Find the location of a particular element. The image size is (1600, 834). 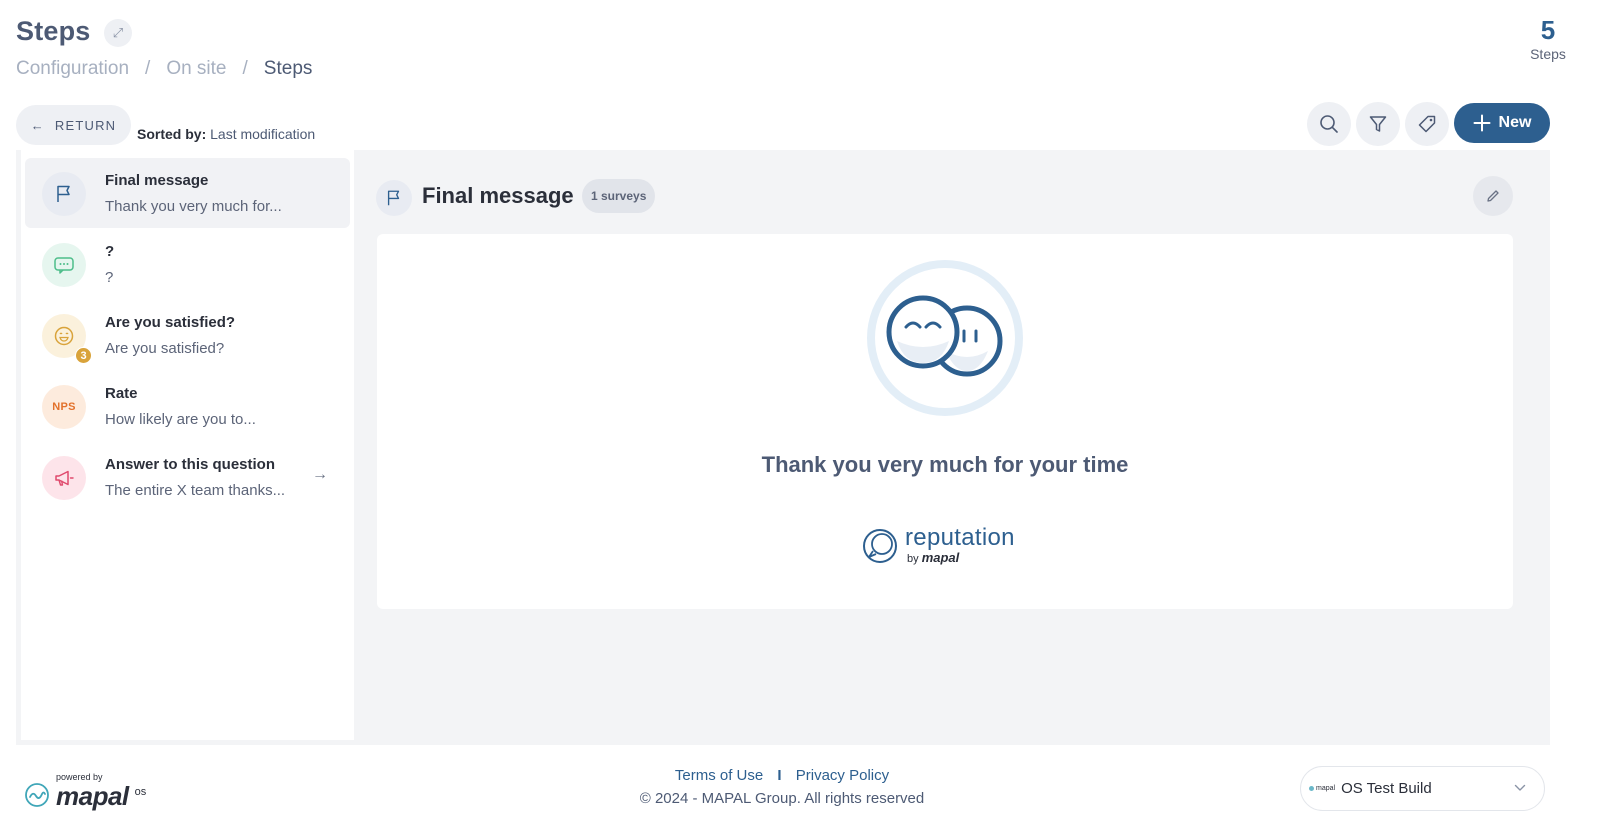

steps-counter: 5 Steps is located at coordinates (1548, 38).